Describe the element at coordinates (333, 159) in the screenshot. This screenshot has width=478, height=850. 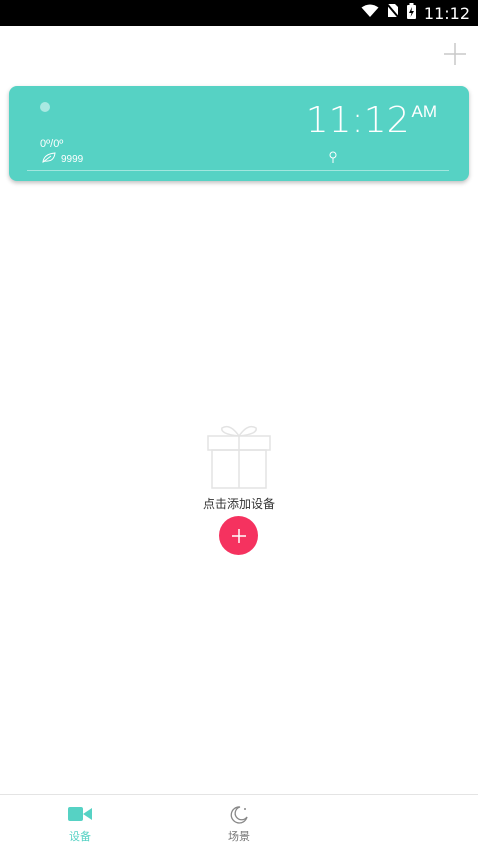
I see `location-pin-icon` at that location.